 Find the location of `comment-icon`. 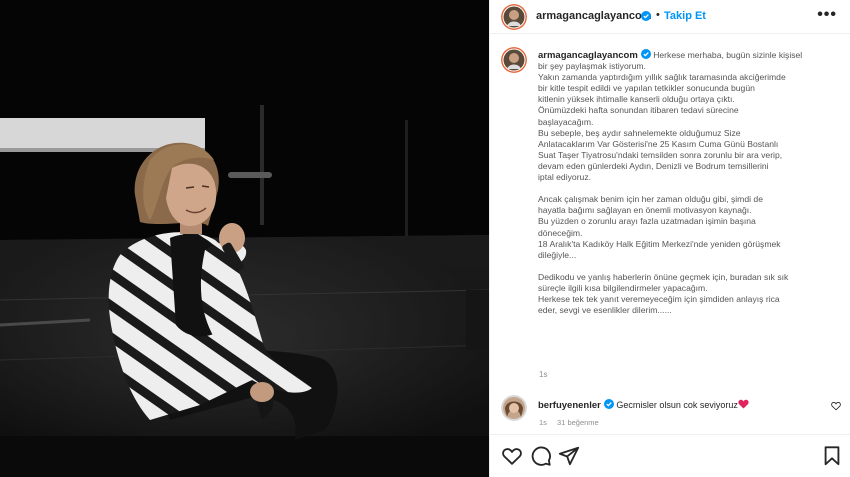

comment-icon is located at coordinates (541, 456).